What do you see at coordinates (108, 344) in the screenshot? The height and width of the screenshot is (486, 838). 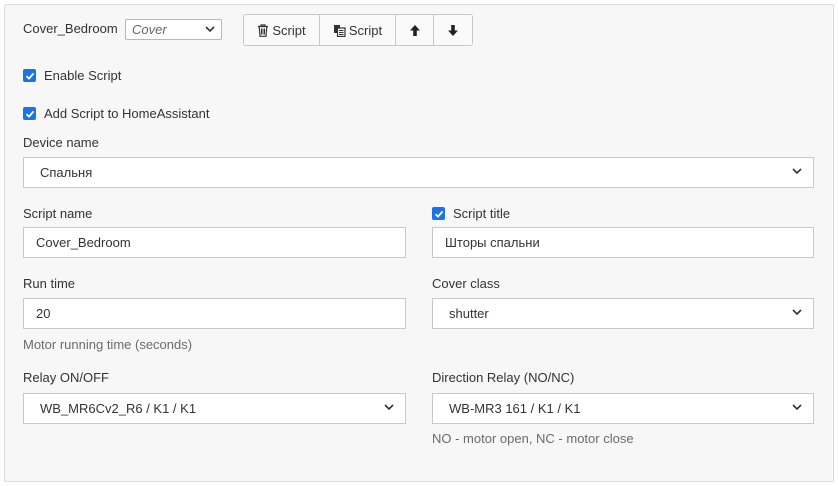 I see `run-time-help: Motor running time (seconds)` at bounding box center [108, 344].